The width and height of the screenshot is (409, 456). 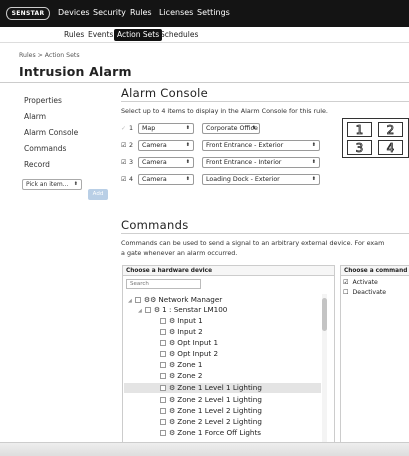 What do you see at coordinates (219, 410) in the screenshot?
I see `tree-node-label: Zone 1 Level 2 Lighting` at bounding box center [219, 410].